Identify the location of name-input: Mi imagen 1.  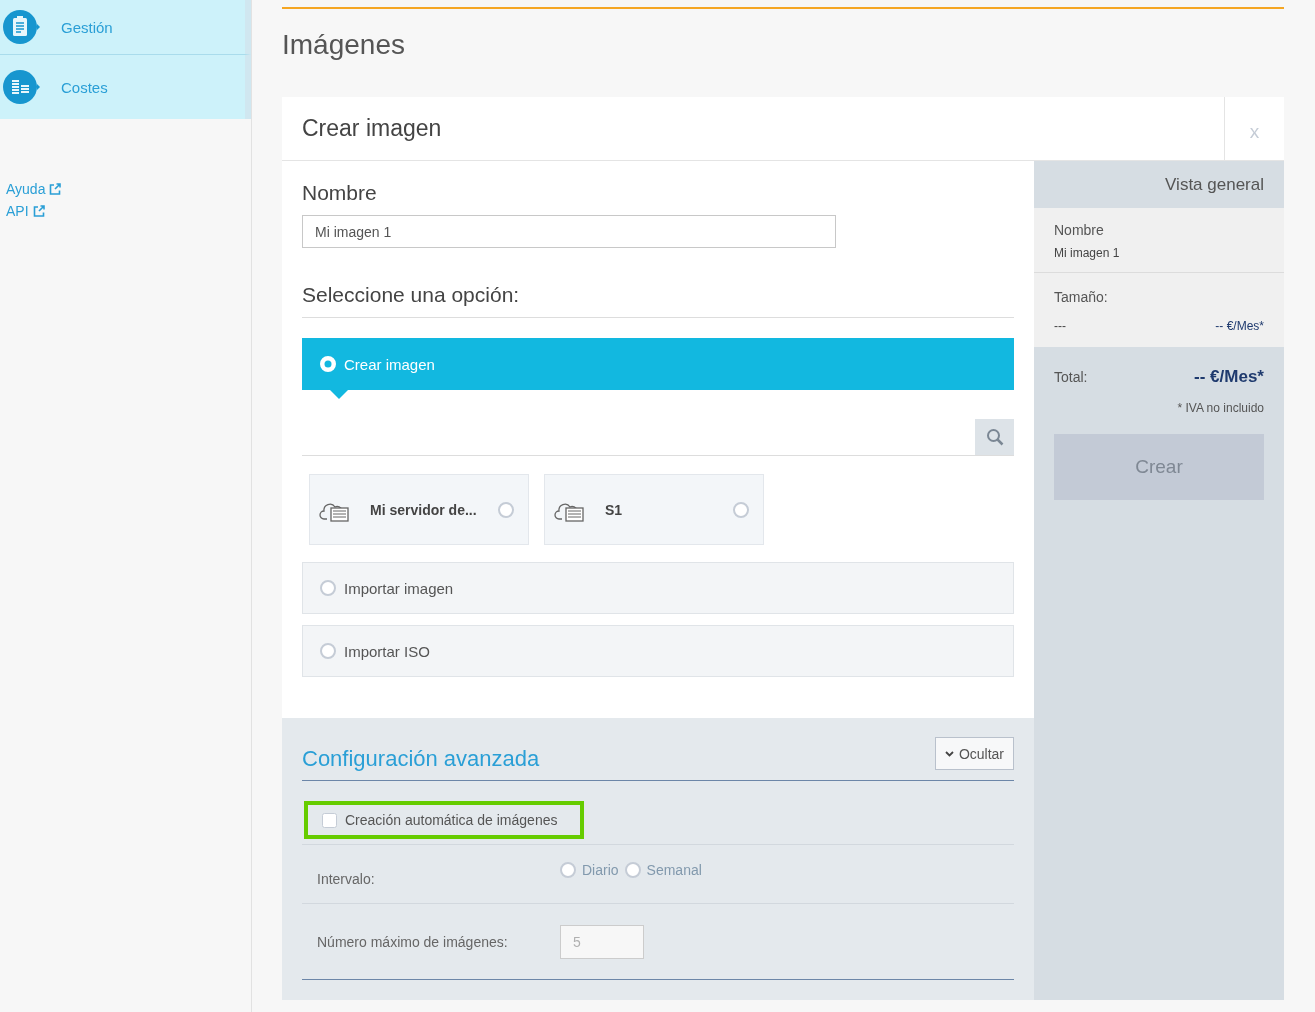
(569, 231).